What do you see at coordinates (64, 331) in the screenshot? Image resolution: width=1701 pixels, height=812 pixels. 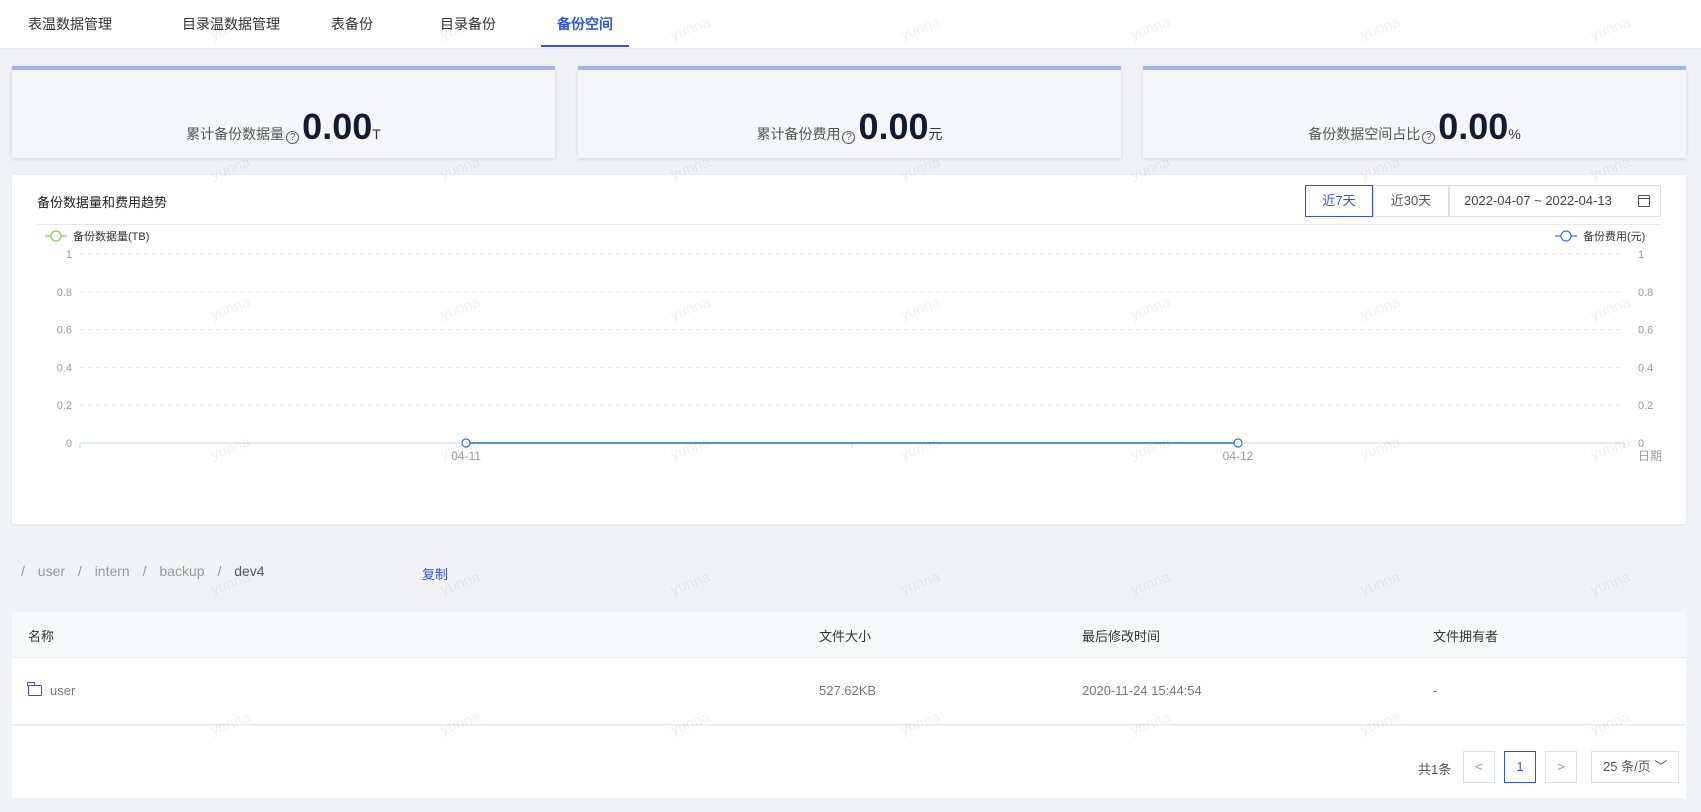 I see `y-tick-label-left: 0.6` at bounding box center [64, 331].